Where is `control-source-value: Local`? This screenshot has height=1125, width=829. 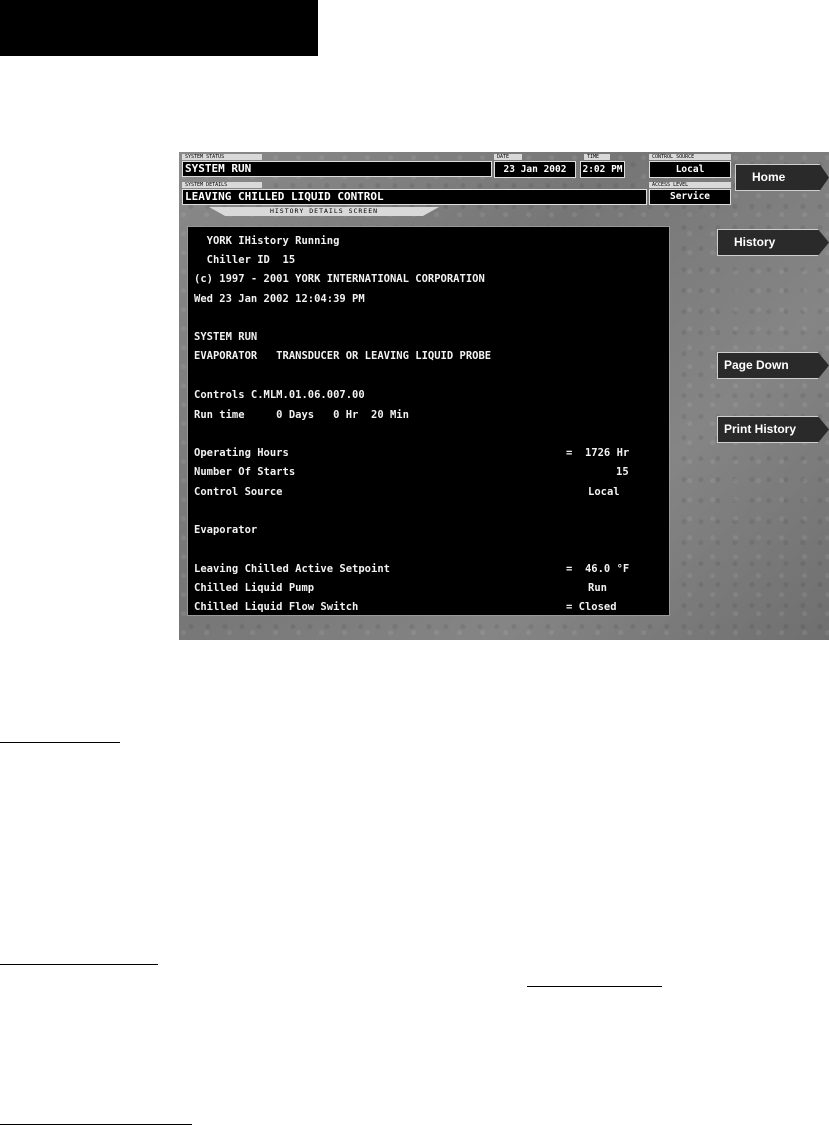 control-source-value: Local is located at coordinates (604, 492).